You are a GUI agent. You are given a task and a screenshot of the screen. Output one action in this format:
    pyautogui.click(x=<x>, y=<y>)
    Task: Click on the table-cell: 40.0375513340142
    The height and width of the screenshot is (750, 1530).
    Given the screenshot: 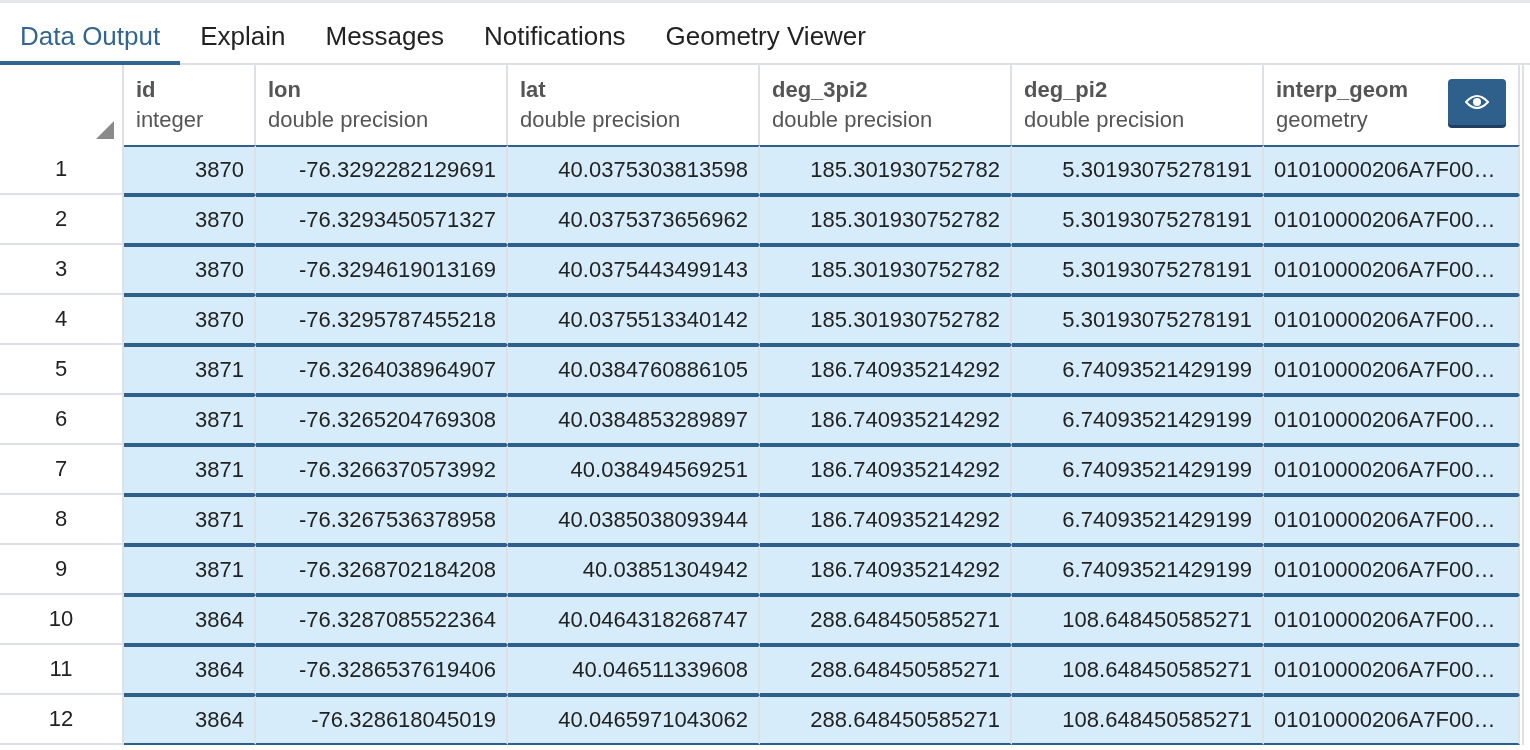 What is the action you would take?
    pyautogui.click(x=634, y=320)
    